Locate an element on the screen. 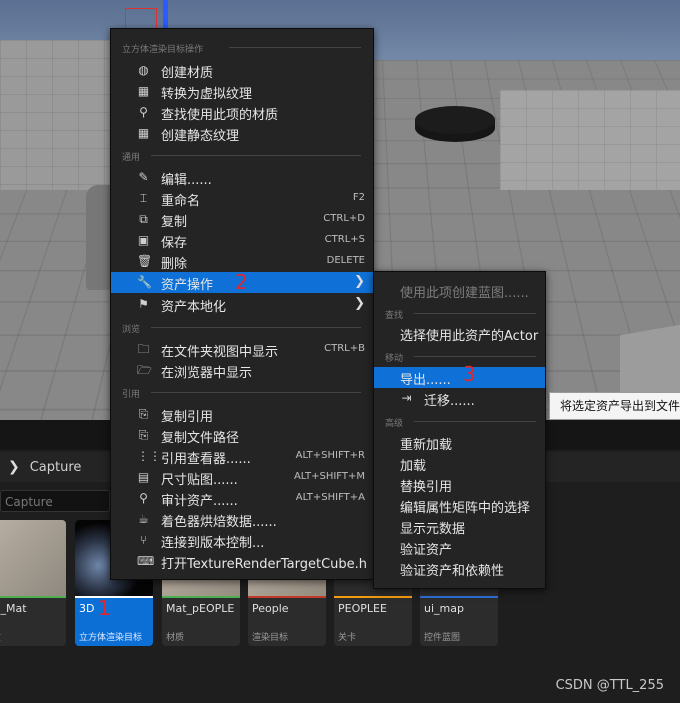 This screenshot has width=680, height=703. menu-item-label: 创建静态纹理 is located at coordinates (200, 136).